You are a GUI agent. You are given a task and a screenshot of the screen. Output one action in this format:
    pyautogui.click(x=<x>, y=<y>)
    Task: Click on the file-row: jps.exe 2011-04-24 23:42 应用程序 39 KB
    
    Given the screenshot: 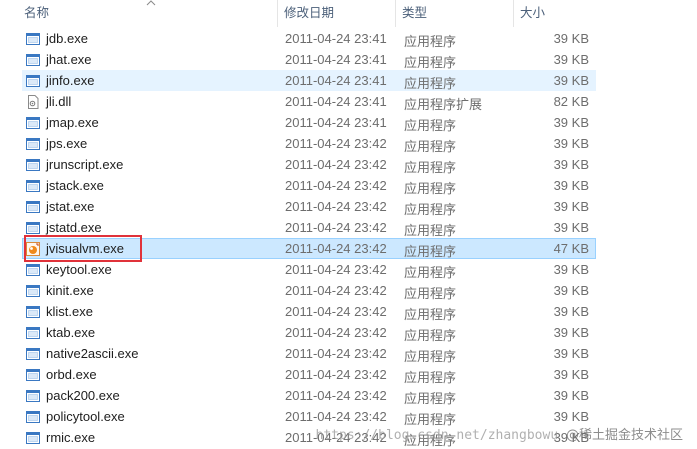 What is the action you would take?
    pyautogui.click(x=309, y=143)
    